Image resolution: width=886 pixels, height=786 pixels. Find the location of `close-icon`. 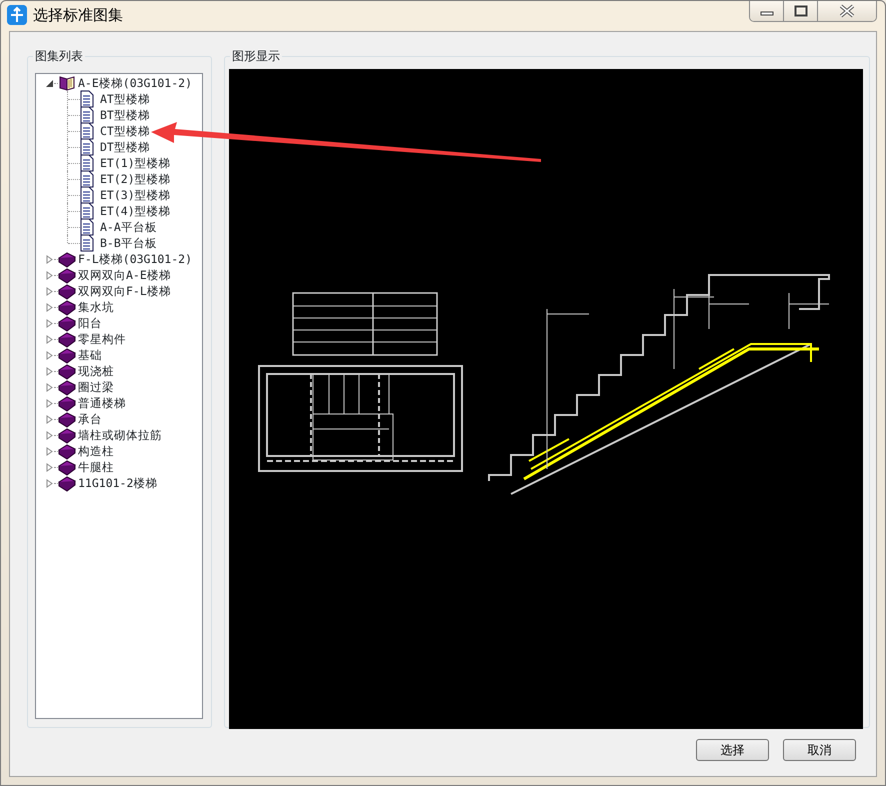

close-icon is located at coordinates (847, 11).